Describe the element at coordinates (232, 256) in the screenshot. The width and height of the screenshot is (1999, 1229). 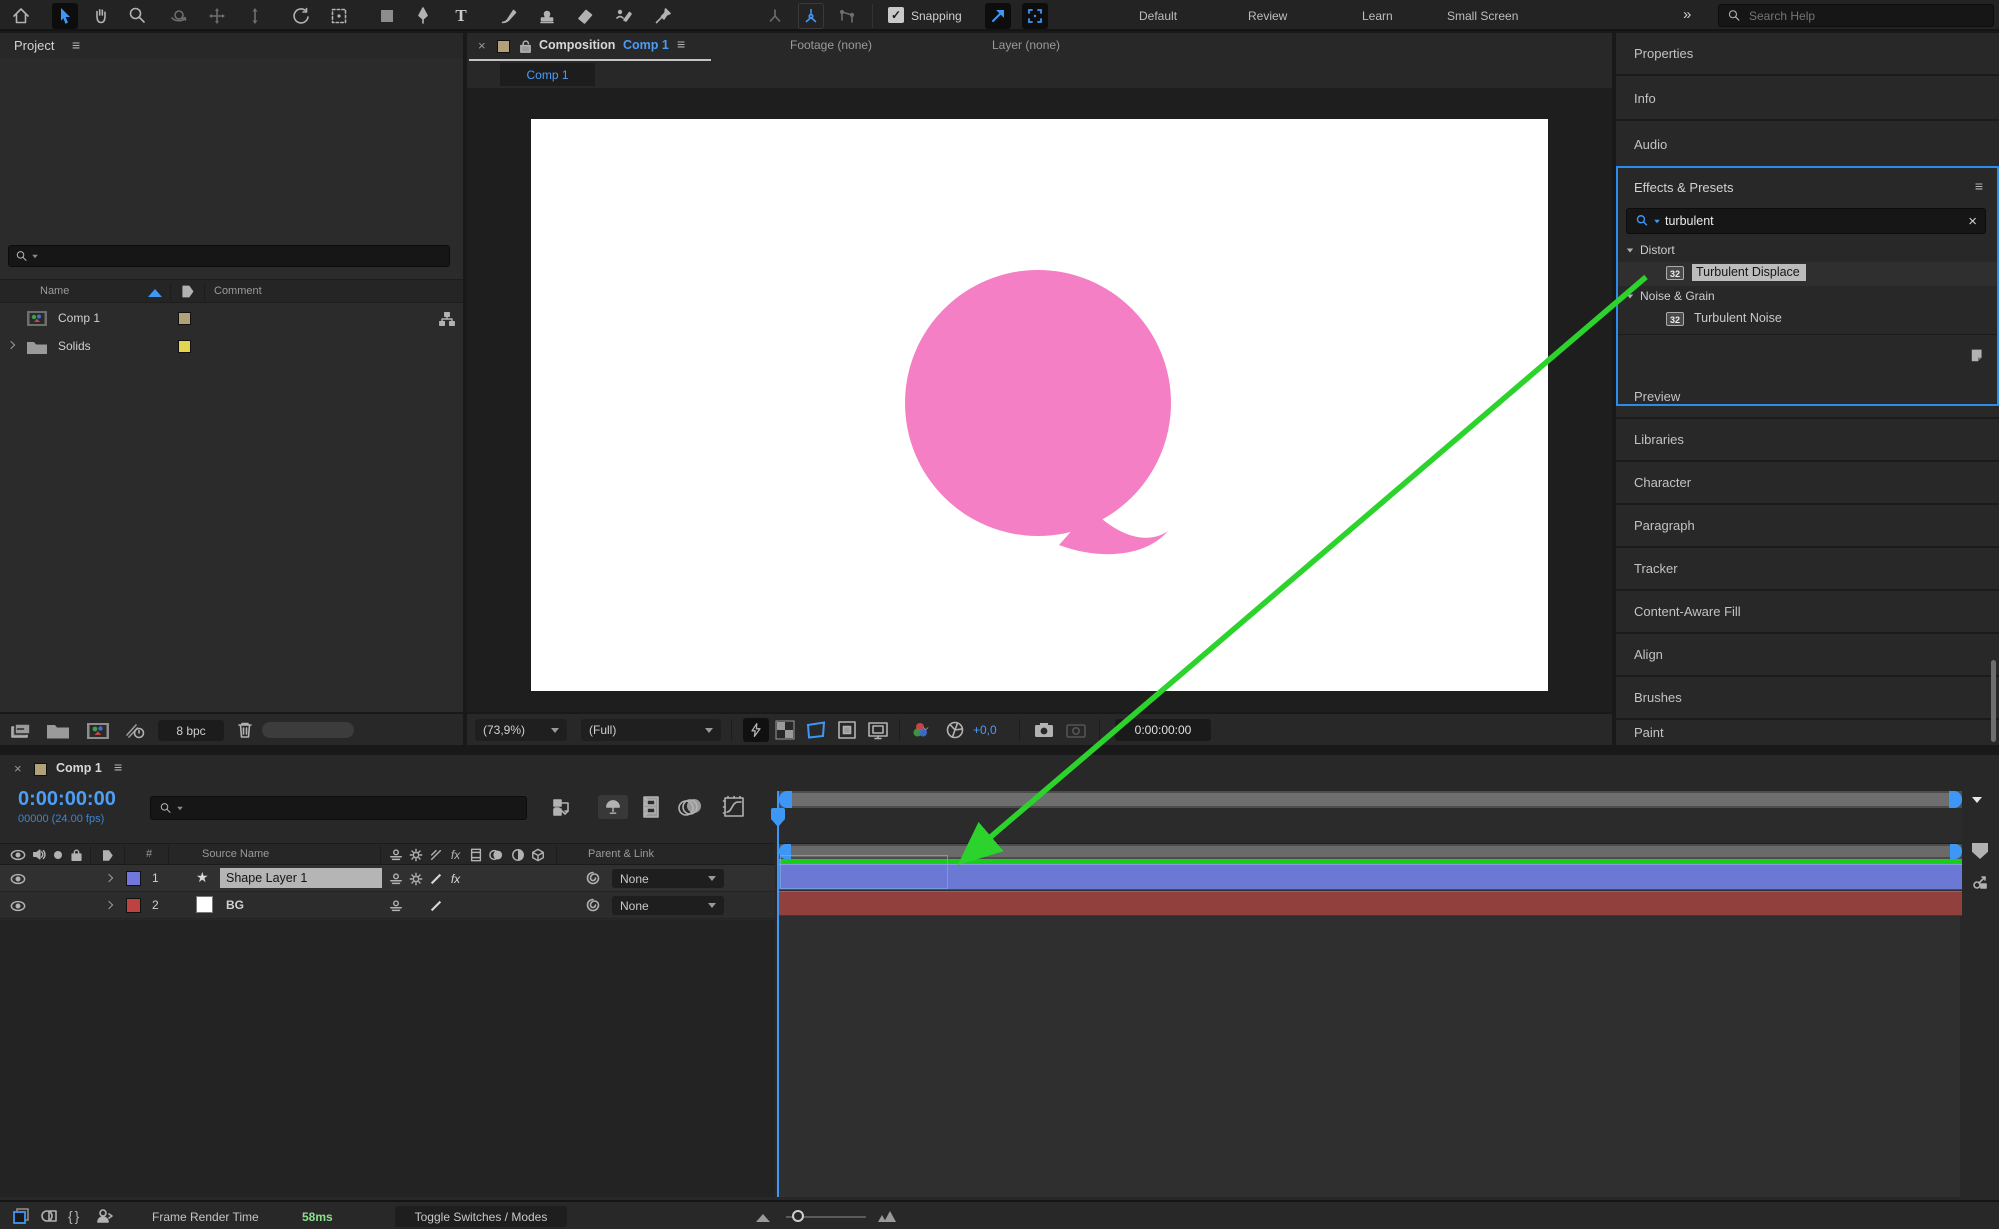
I see `project-search-input` at that location.